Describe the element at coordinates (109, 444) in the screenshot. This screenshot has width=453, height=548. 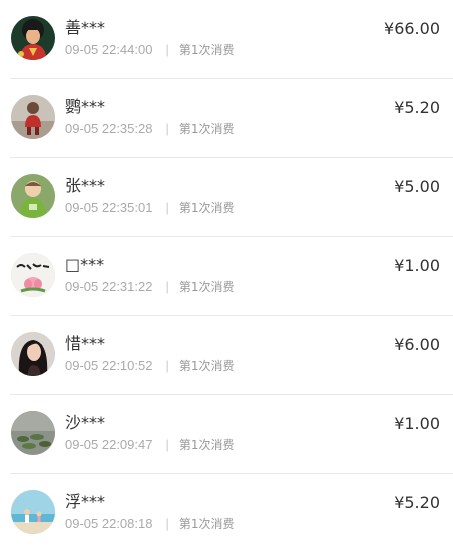
I see `donation-time: 09-05 22:09:47` at that location.